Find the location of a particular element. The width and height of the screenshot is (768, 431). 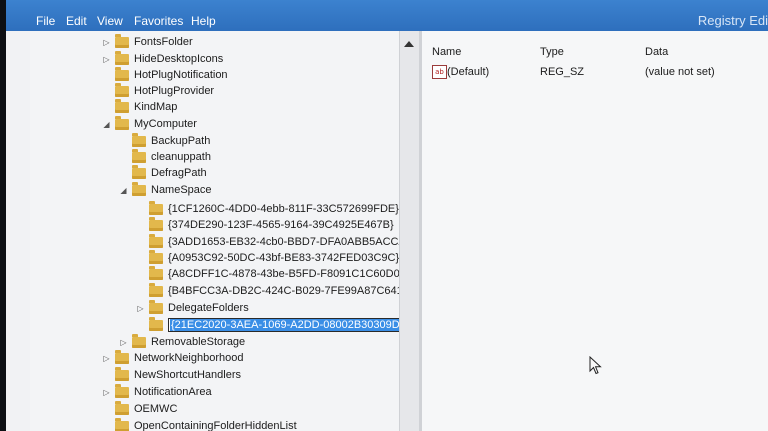

tree-node-newshortcuthandlers: NewShortcutHandlers is located at coordinates (171, 374).